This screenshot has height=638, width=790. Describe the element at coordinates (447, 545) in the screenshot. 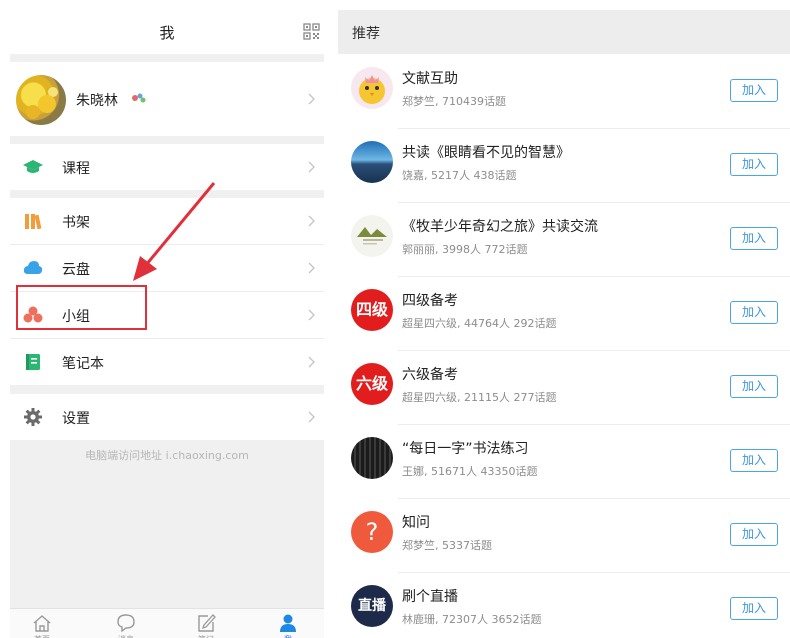

I see `group-meta: 郑梦竺, 5337话题` at that location.